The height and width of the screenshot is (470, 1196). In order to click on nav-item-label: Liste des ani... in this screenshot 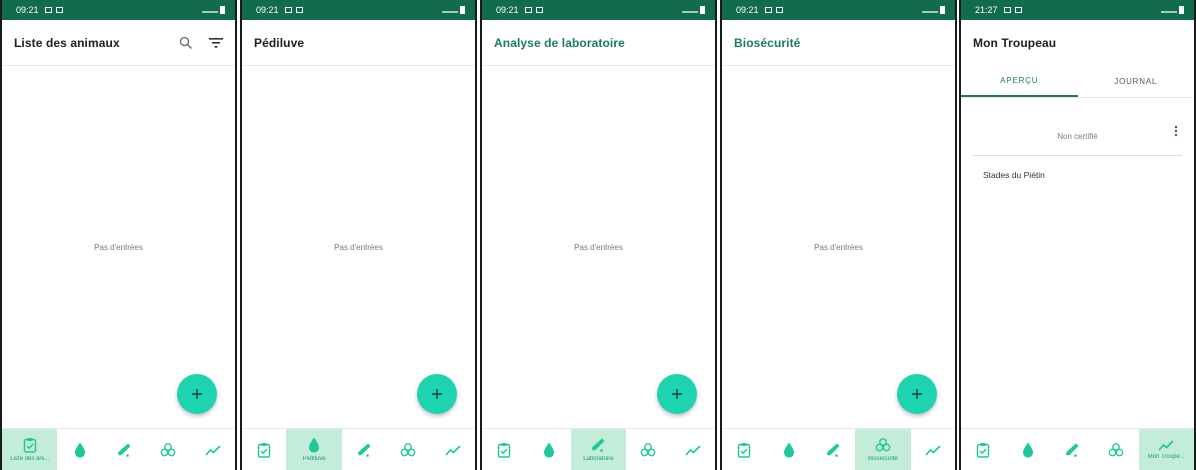, I will do `click(30, 459)`.